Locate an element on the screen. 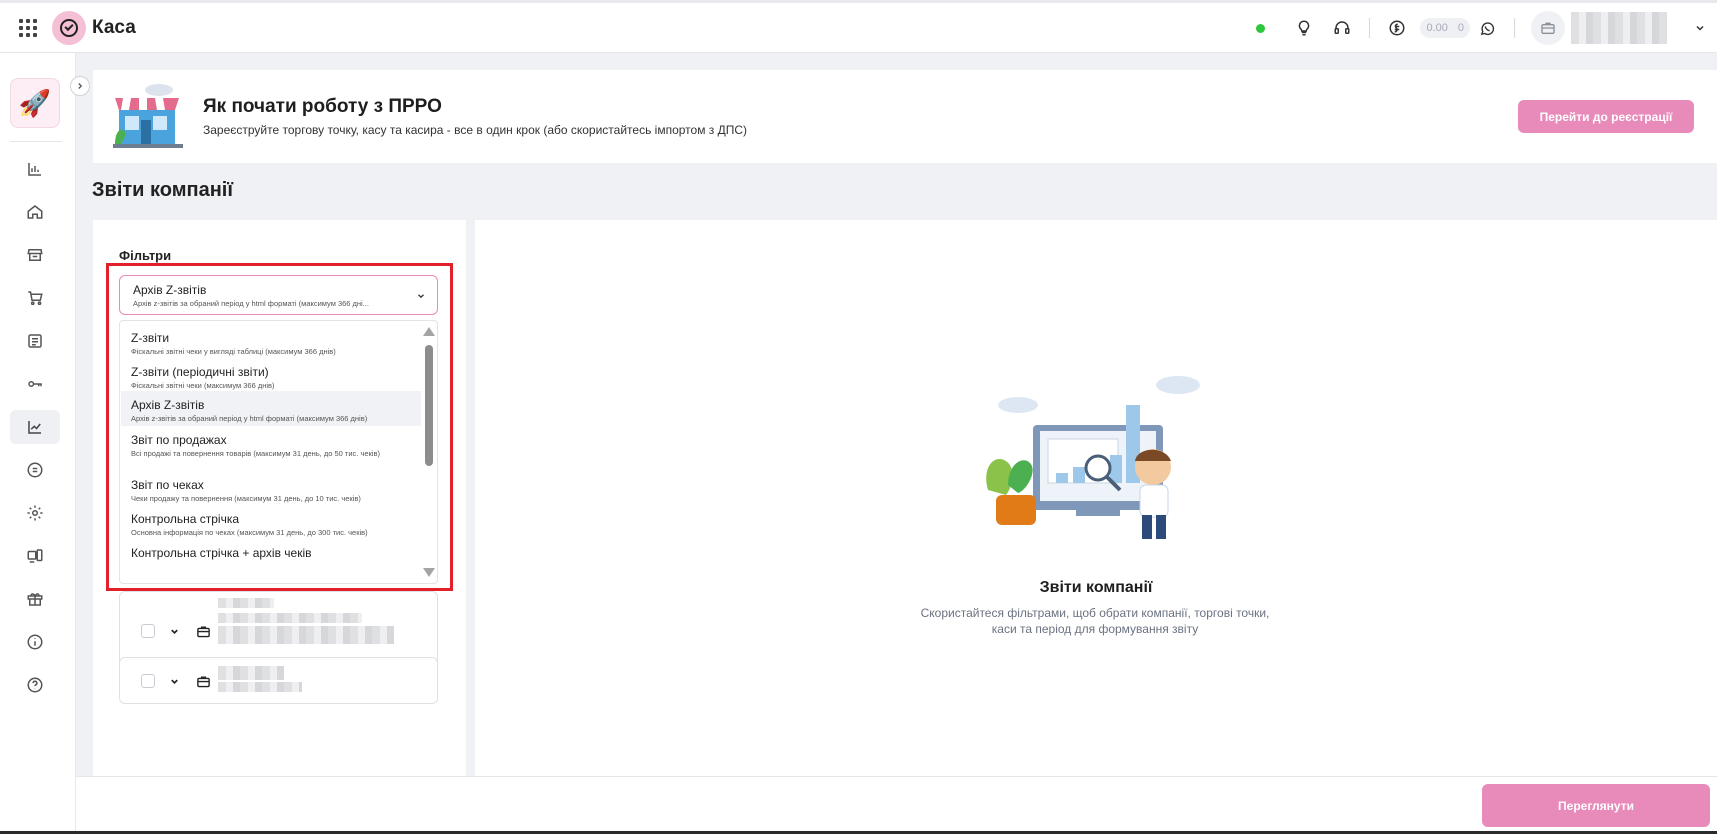 Image resolution: width=1717 pixels, height=834 pixels. bar-chart-icon is located at coordinates (35, 169).